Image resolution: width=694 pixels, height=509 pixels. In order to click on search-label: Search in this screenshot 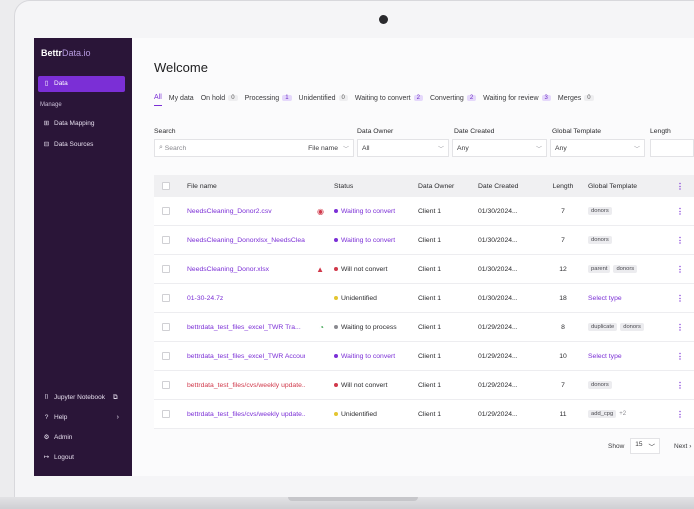, I will do `click(165, 131)`.